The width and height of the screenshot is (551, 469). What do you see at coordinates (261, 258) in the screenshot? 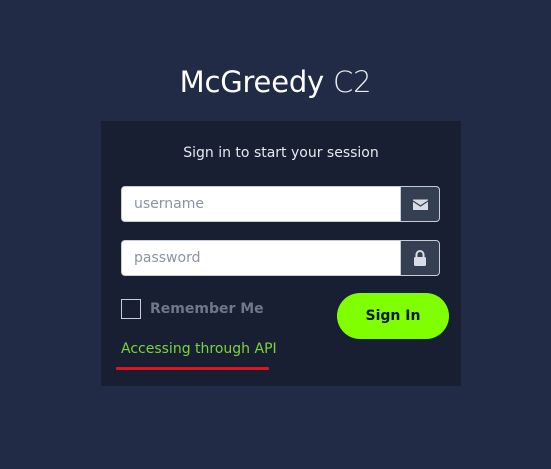
I see `password-input` at bounding box center [261, 258].